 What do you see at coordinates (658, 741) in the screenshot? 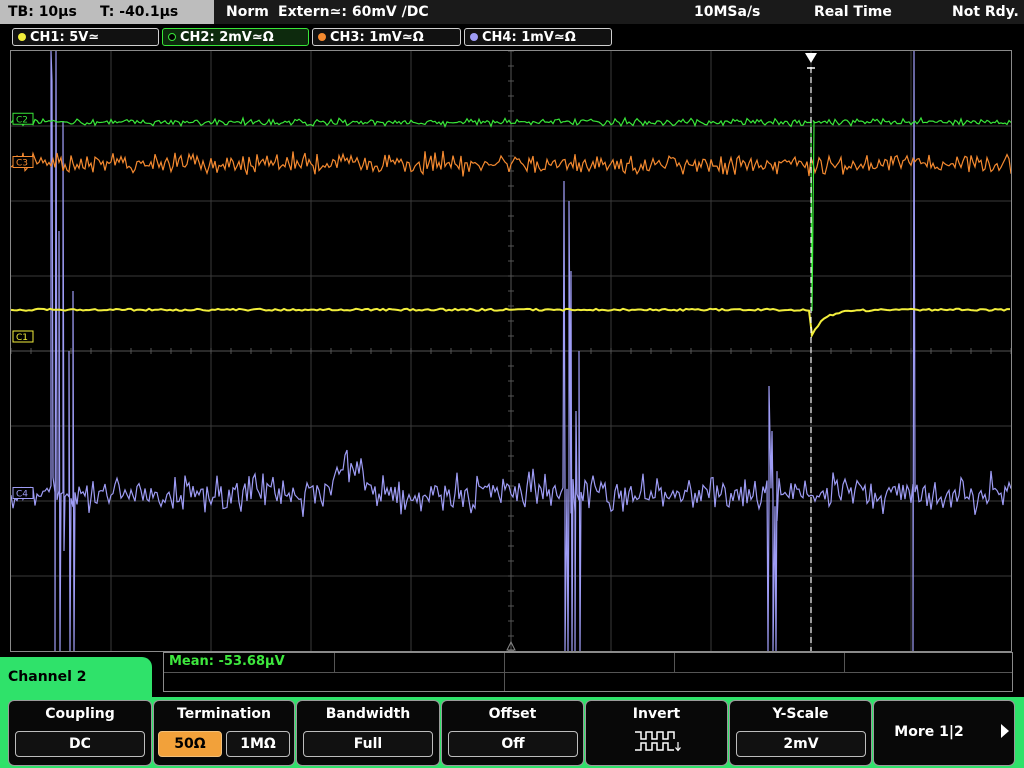
I see `inverted-square-wave-icon` at bounding box center [658, 741].